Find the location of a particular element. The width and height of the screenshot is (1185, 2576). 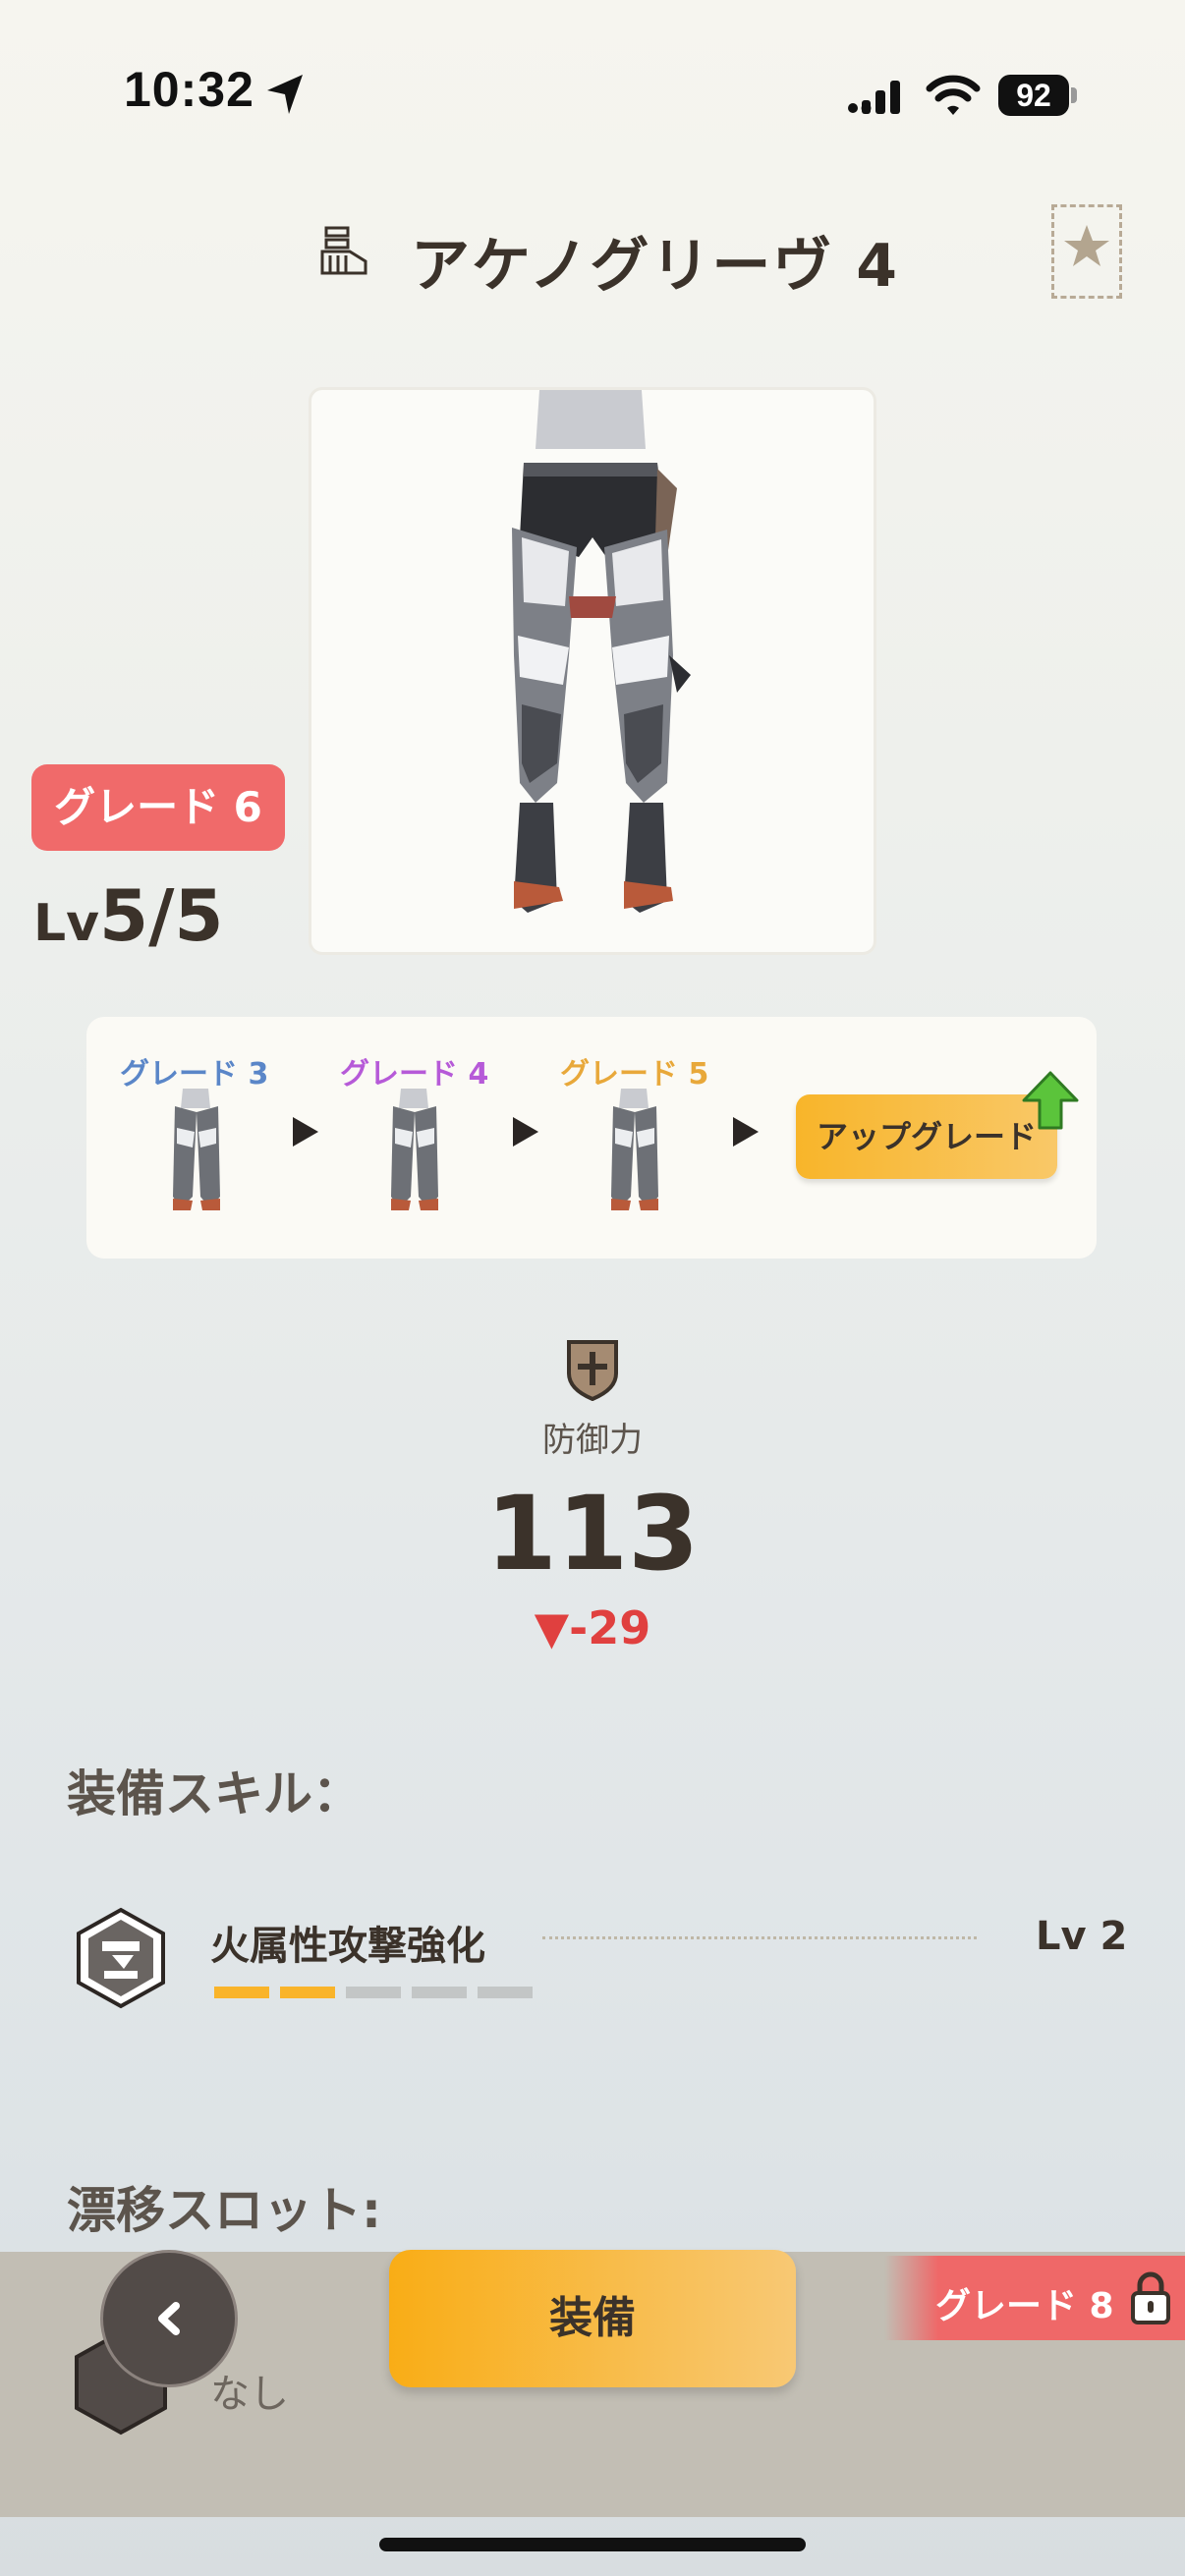

stage-thumb-grade3 is located at coordinates (197, 1152).